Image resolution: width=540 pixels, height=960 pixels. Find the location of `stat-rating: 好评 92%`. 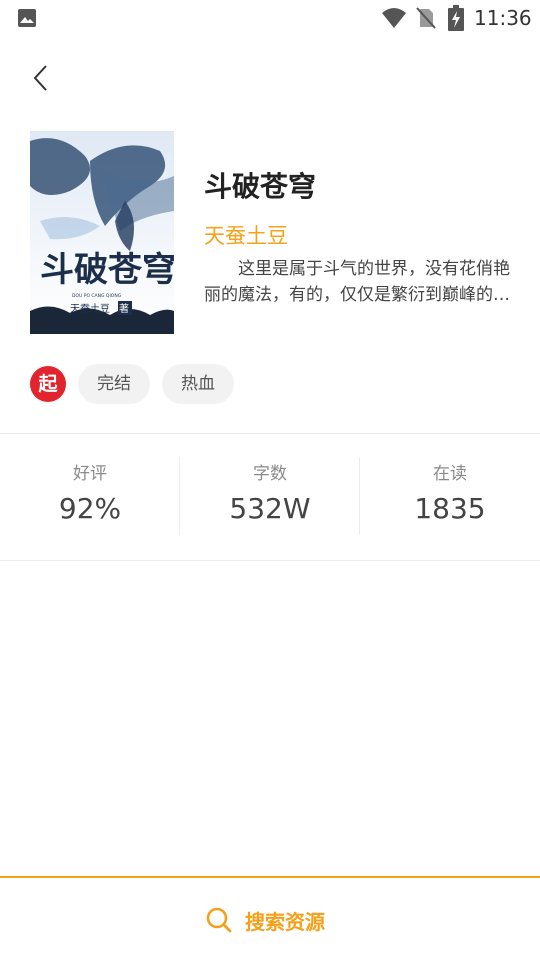

stat-rating: 好评 92% is located at coordinates (90, 497).